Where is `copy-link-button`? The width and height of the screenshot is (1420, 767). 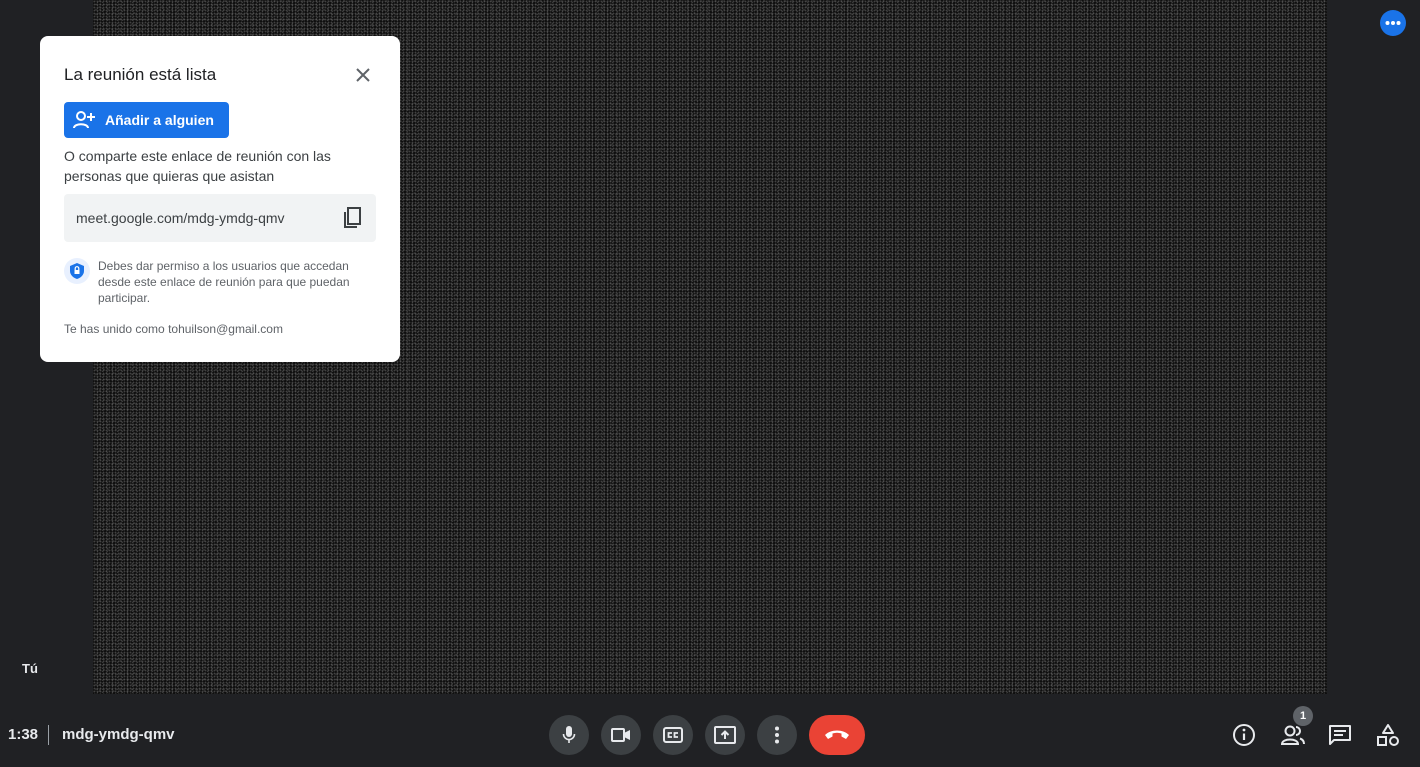
copy-link-button is located at coordinates (352, 218).